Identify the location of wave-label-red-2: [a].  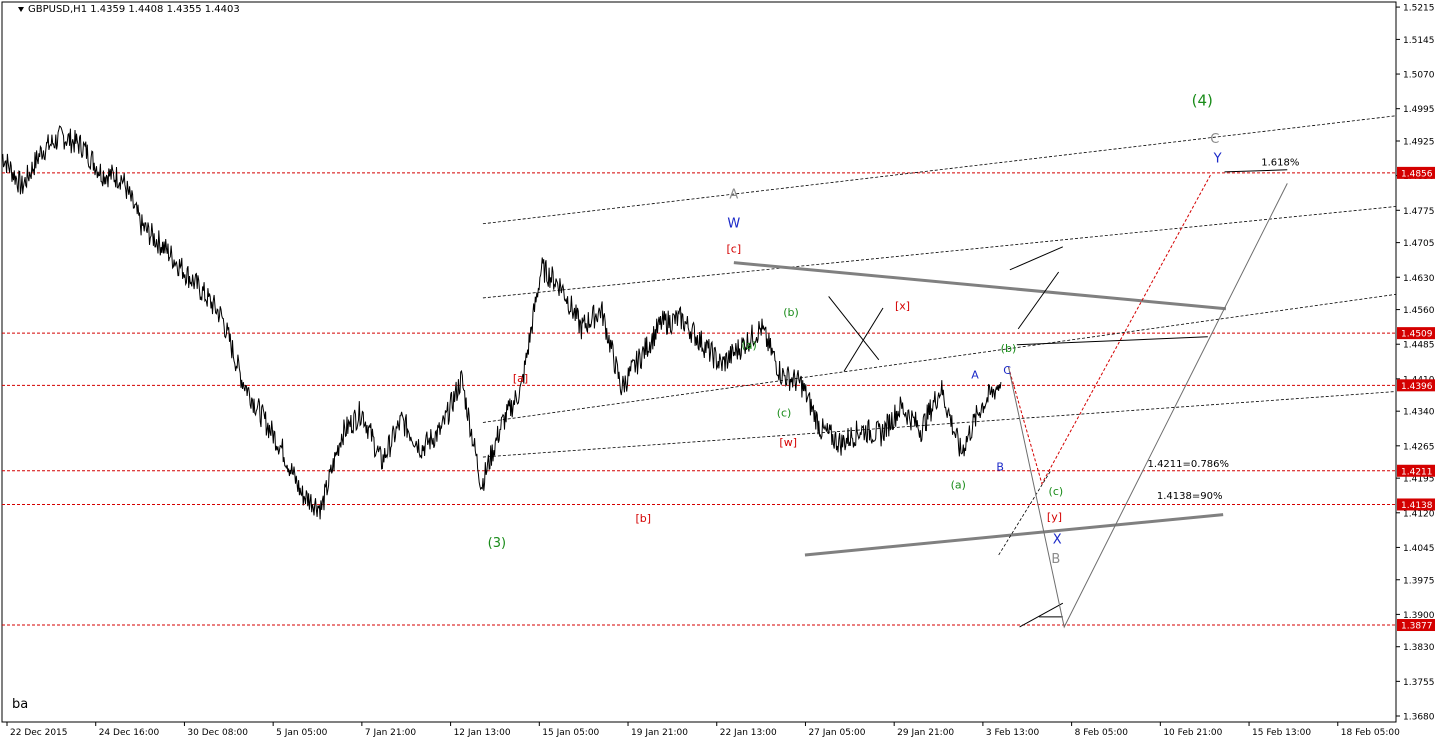
(520, 378).